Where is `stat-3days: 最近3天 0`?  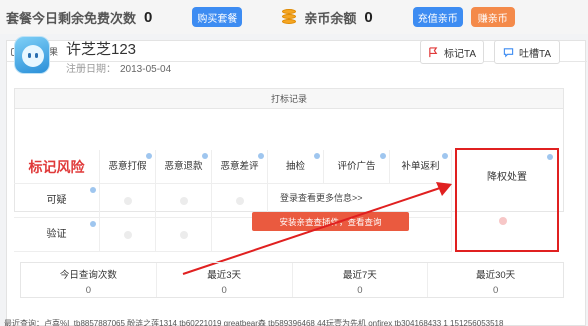
stat-3days: 最近3天 0 is located at coordinates (225, 280).